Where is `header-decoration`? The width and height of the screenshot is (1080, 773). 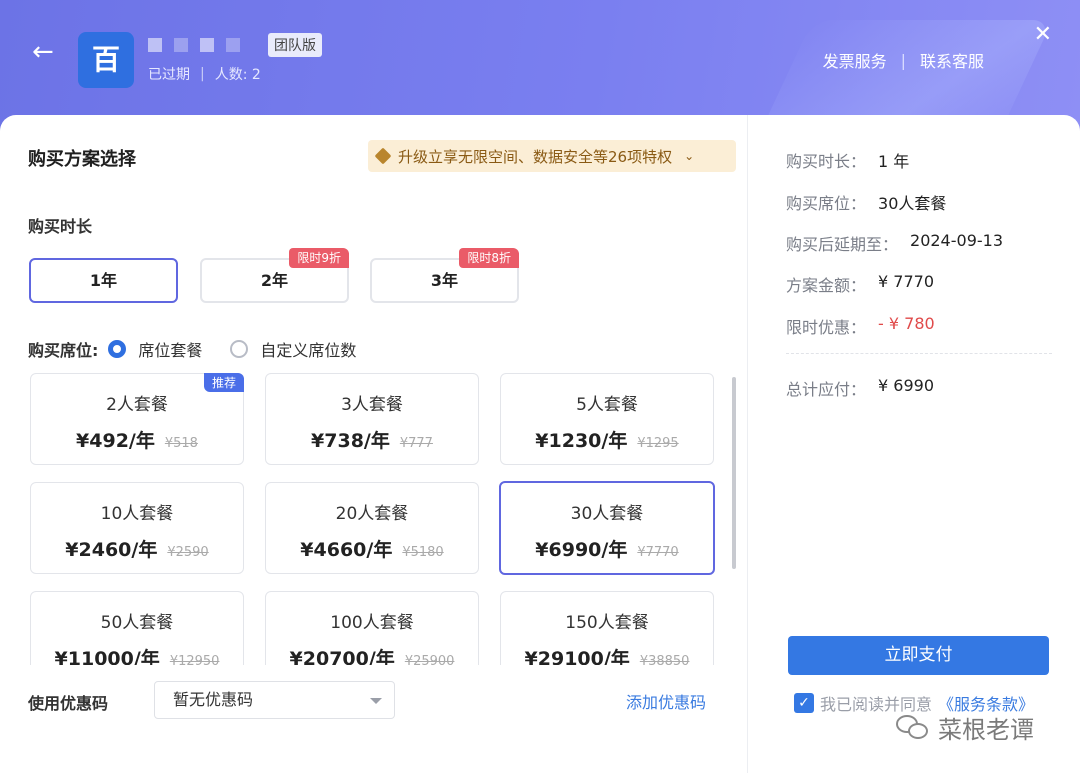 header-decoration is located at coordinates (900, 75).